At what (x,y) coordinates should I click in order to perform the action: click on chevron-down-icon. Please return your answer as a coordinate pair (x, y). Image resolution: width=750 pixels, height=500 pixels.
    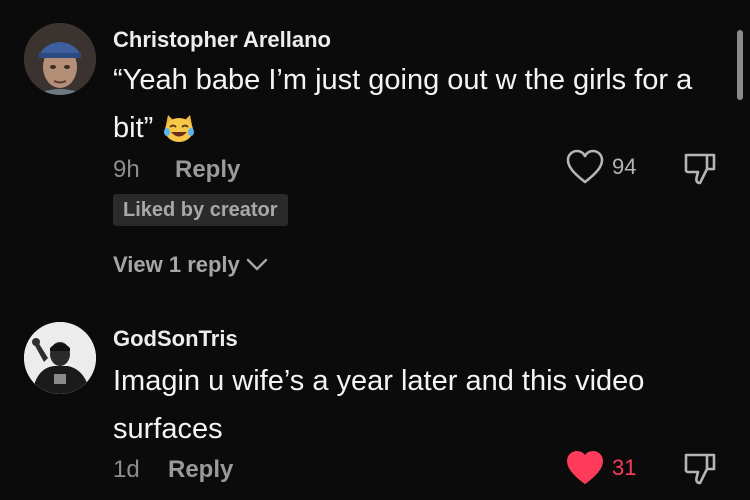
    Looking at the image, I should click on (256, 264).